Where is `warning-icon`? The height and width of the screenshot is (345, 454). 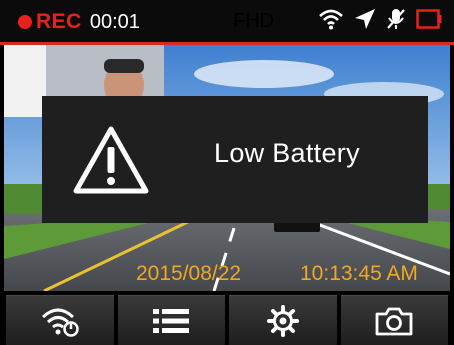 warning-icon is located at coordinates (111, 159).